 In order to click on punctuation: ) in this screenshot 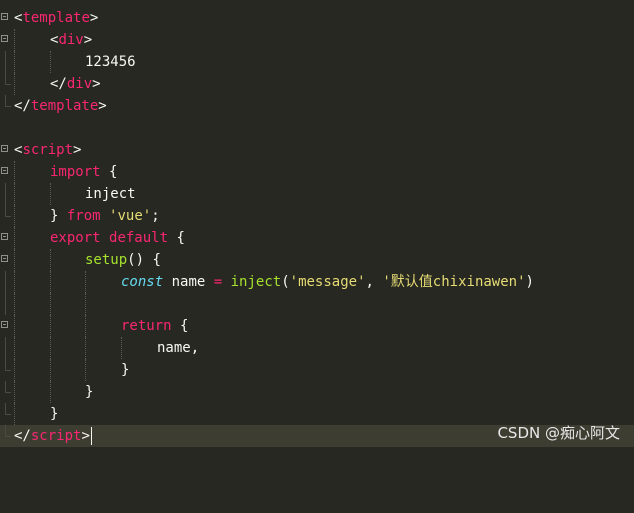, I will do `click(529, 282)`.